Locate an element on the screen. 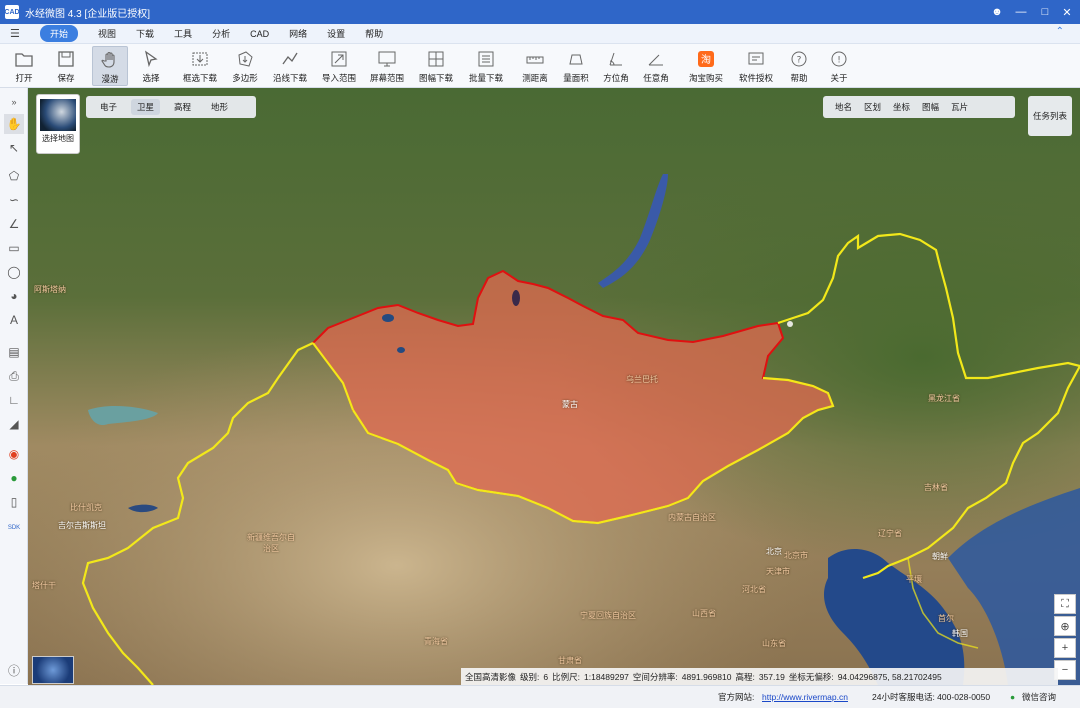 The image size is (1080, 708). task-list-button: 任务列表 is located at coordinates (1050, 116).